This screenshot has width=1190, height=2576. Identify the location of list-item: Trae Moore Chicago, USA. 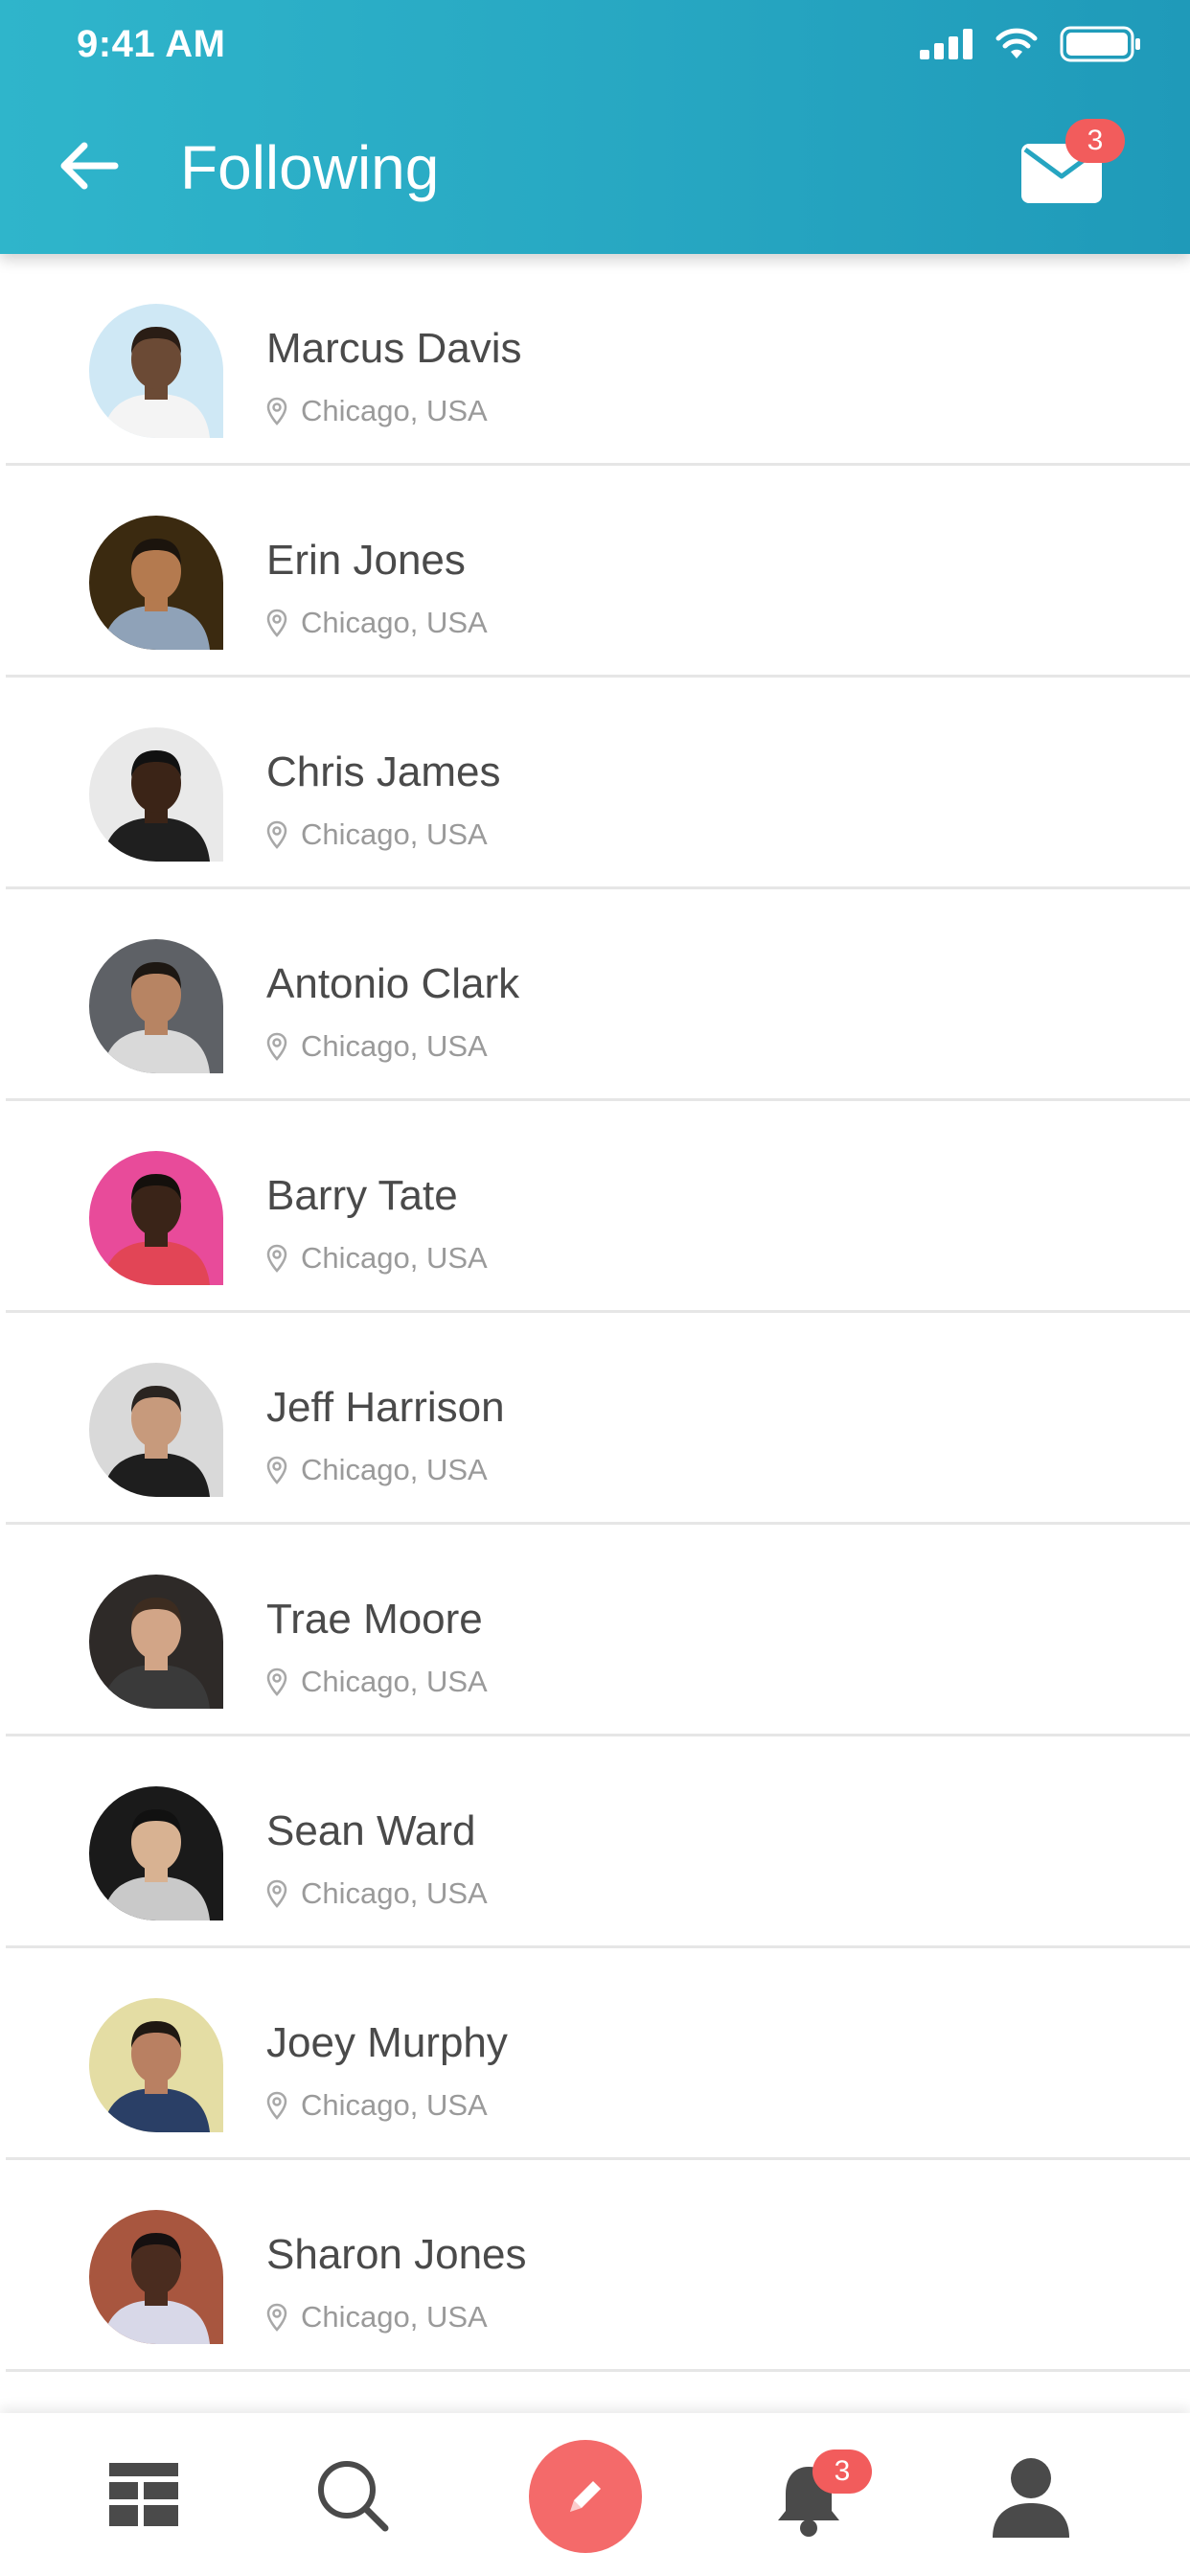
(598, 1630).